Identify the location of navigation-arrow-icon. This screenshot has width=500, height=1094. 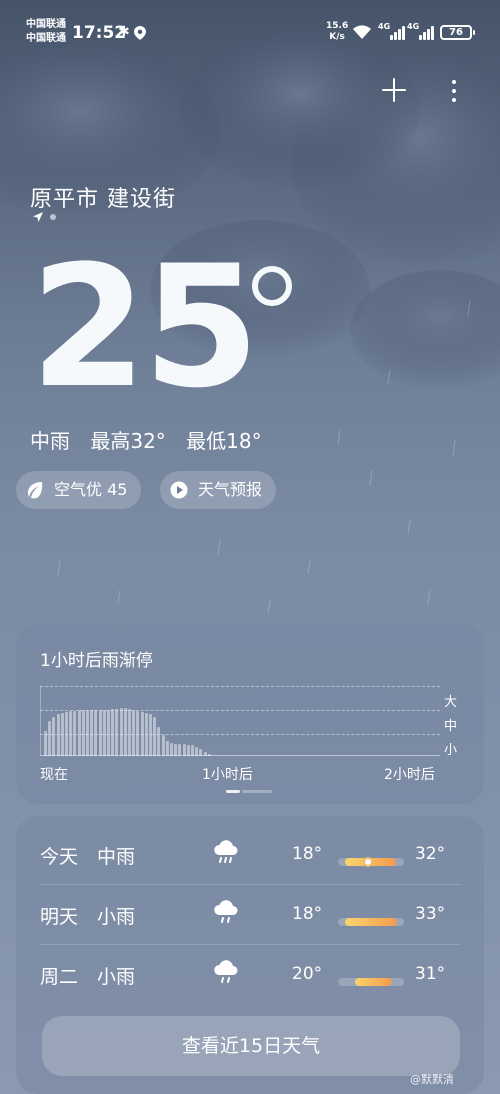
(38, 217).